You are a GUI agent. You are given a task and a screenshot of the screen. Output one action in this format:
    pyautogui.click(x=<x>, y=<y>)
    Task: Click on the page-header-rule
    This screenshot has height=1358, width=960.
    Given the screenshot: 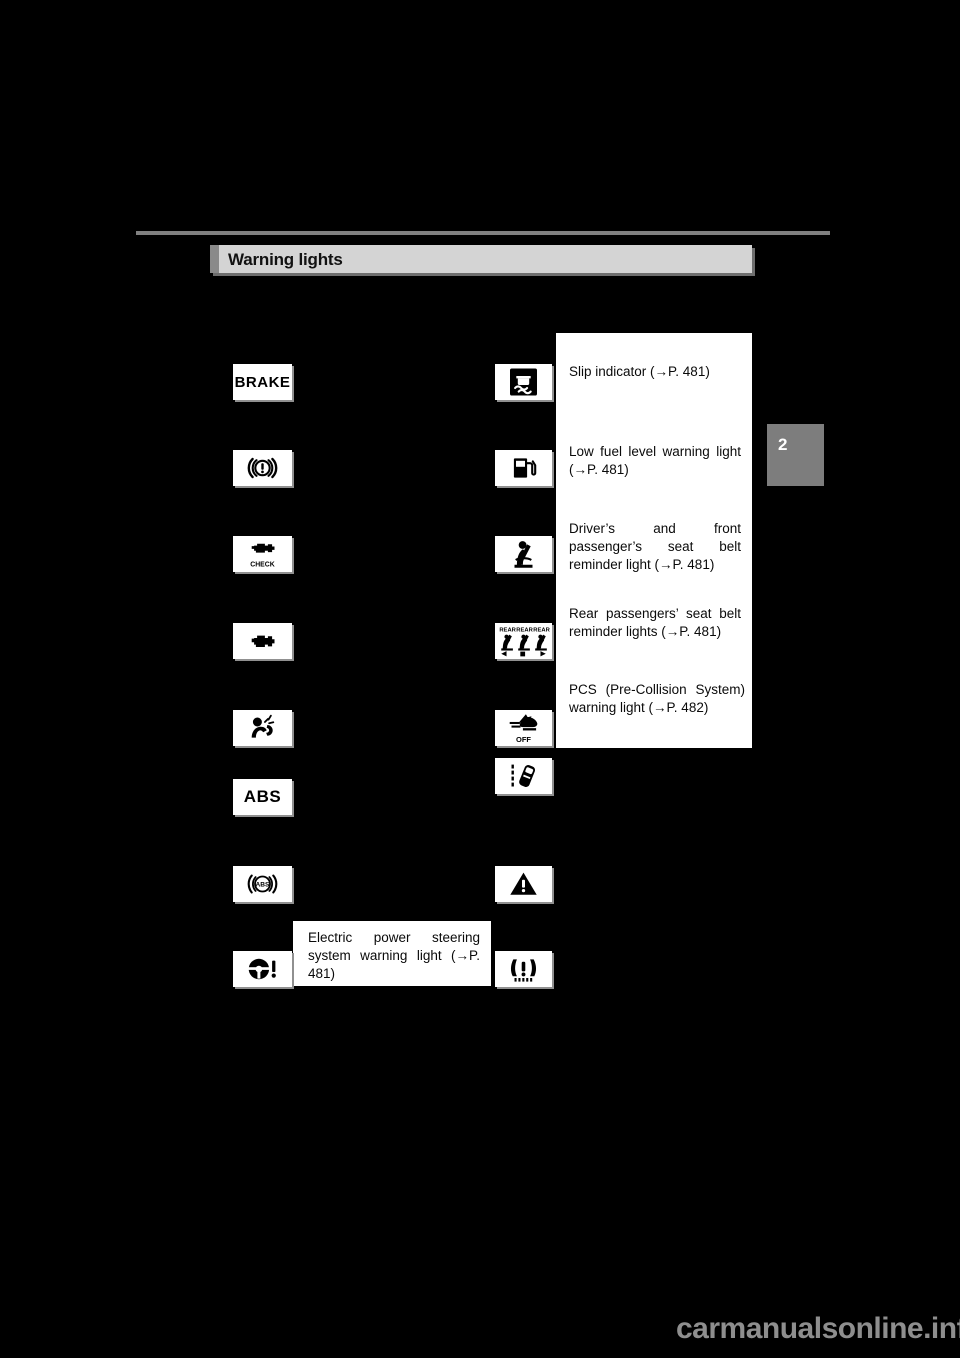 What is the action you would take?
    pyautogui.click(x=483, y=233)
    